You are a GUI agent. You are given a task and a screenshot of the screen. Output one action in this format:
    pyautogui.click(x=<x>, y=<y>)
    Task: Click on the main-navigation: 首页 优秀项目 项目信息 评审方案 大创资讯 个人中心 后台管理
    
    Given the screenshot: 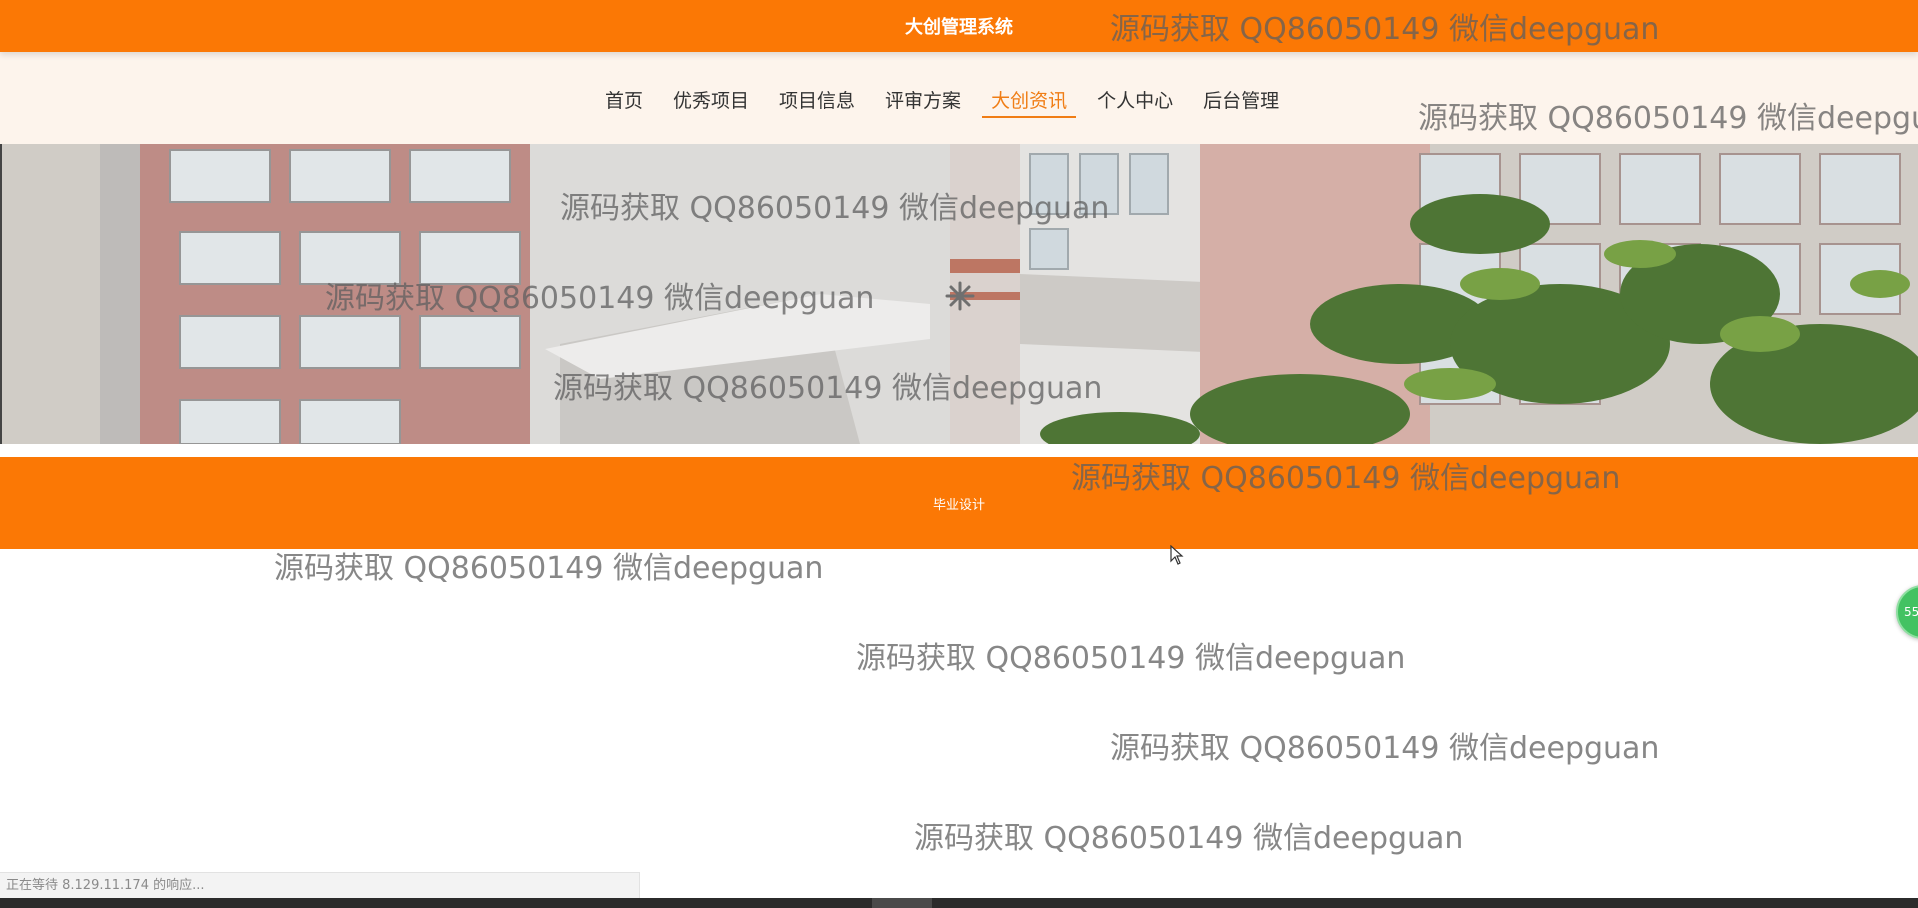 What is the action you would take?
    pyautogui.click(x=959, y=98)
    